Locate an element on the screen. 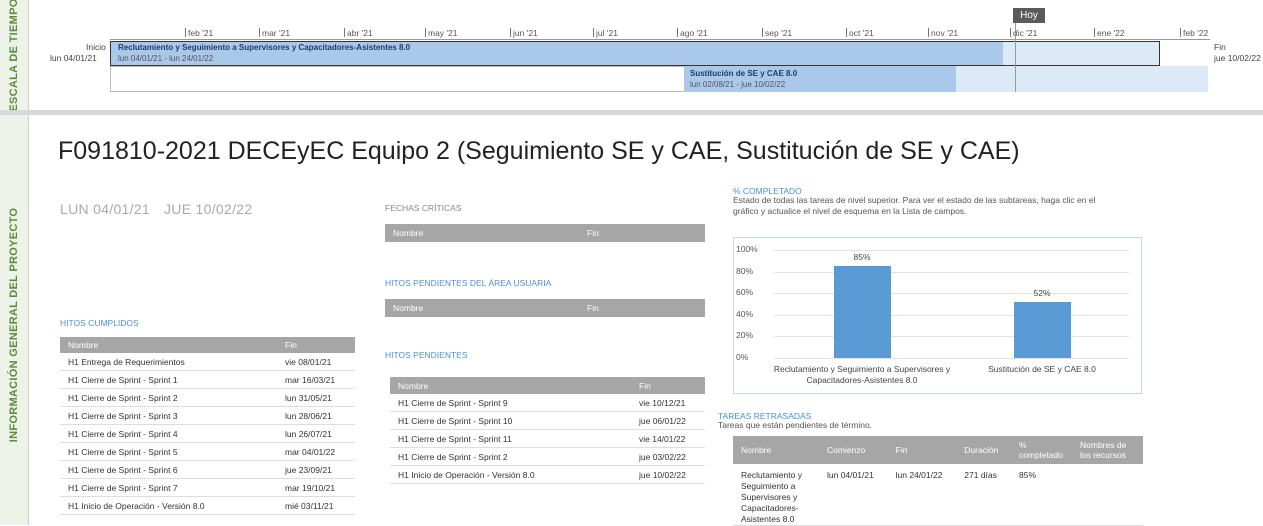 This screenshot has width=1263, height=526. cell-nombre: H1 Entrega de Requerimientos is located at coordinates (168, 362).